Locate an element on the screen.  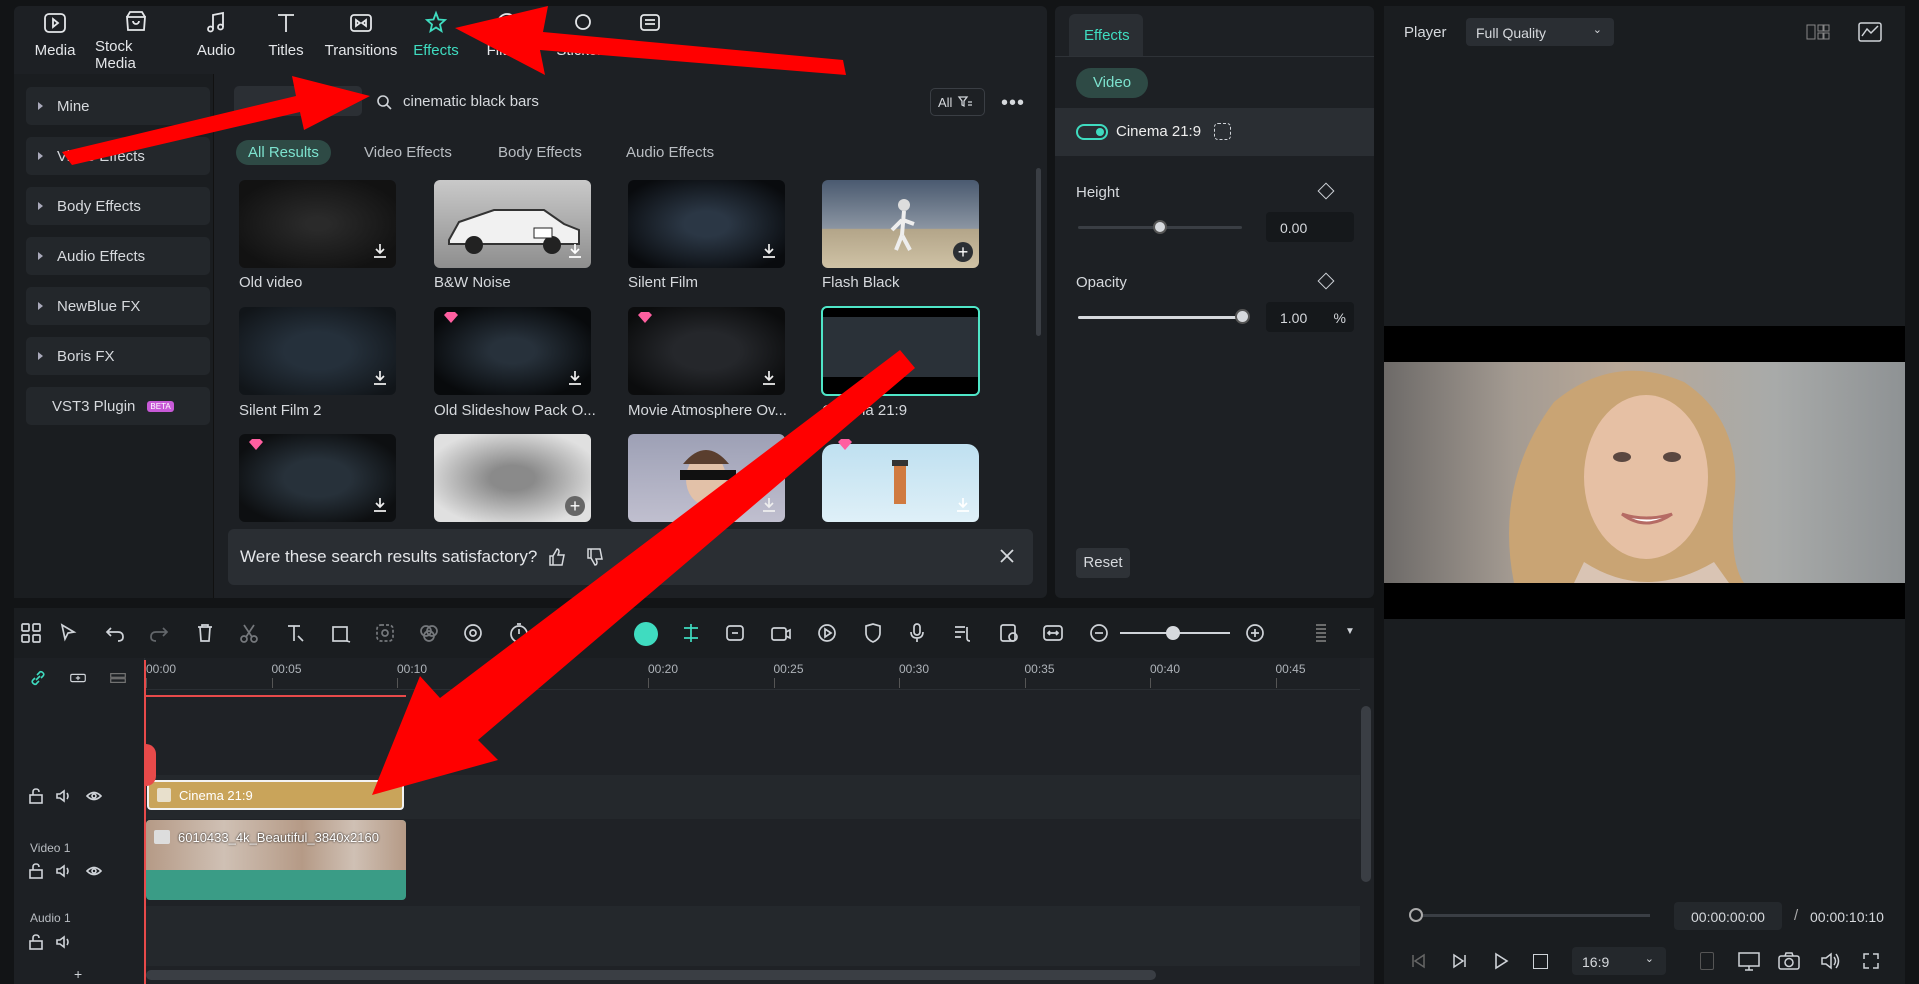
zoom-slider-knob is located at coordinates (1173, 633).